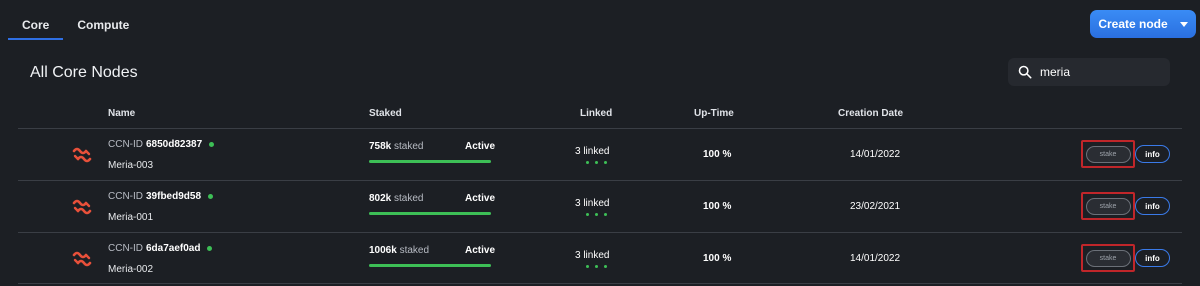 The image size is (1200, 286). I want to click on page-title: All Core Nodes, so click(84, 72).